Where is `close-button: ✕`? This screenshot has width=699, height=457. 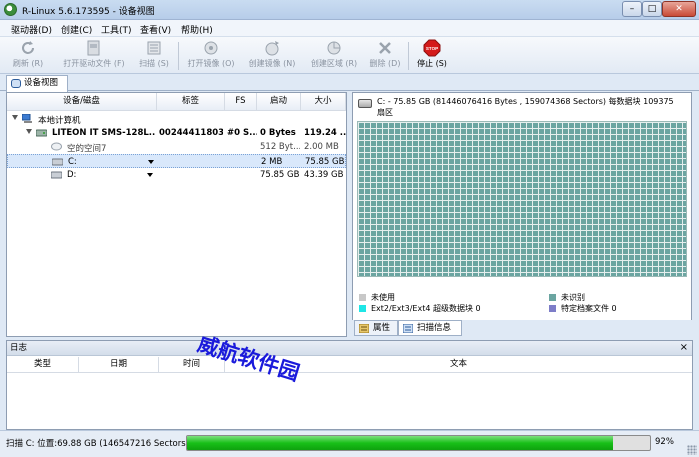
close-button: ✕ is located at coordinates (679, 9).